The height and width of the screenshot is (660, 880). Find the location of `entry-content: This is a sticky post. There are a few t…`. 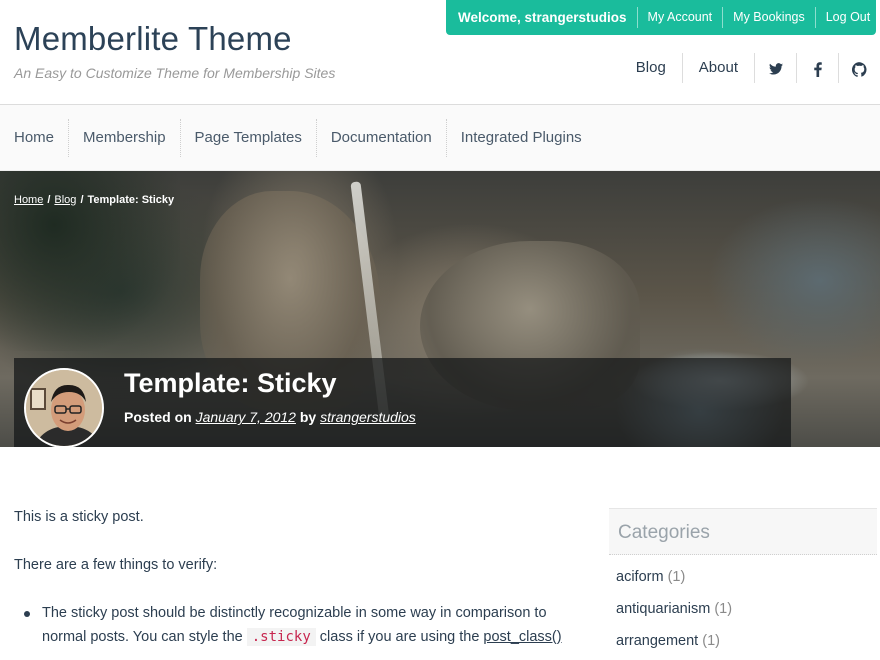

entry-content: This is a sticky post. There are a few t… is located at coordinates (294, 577).